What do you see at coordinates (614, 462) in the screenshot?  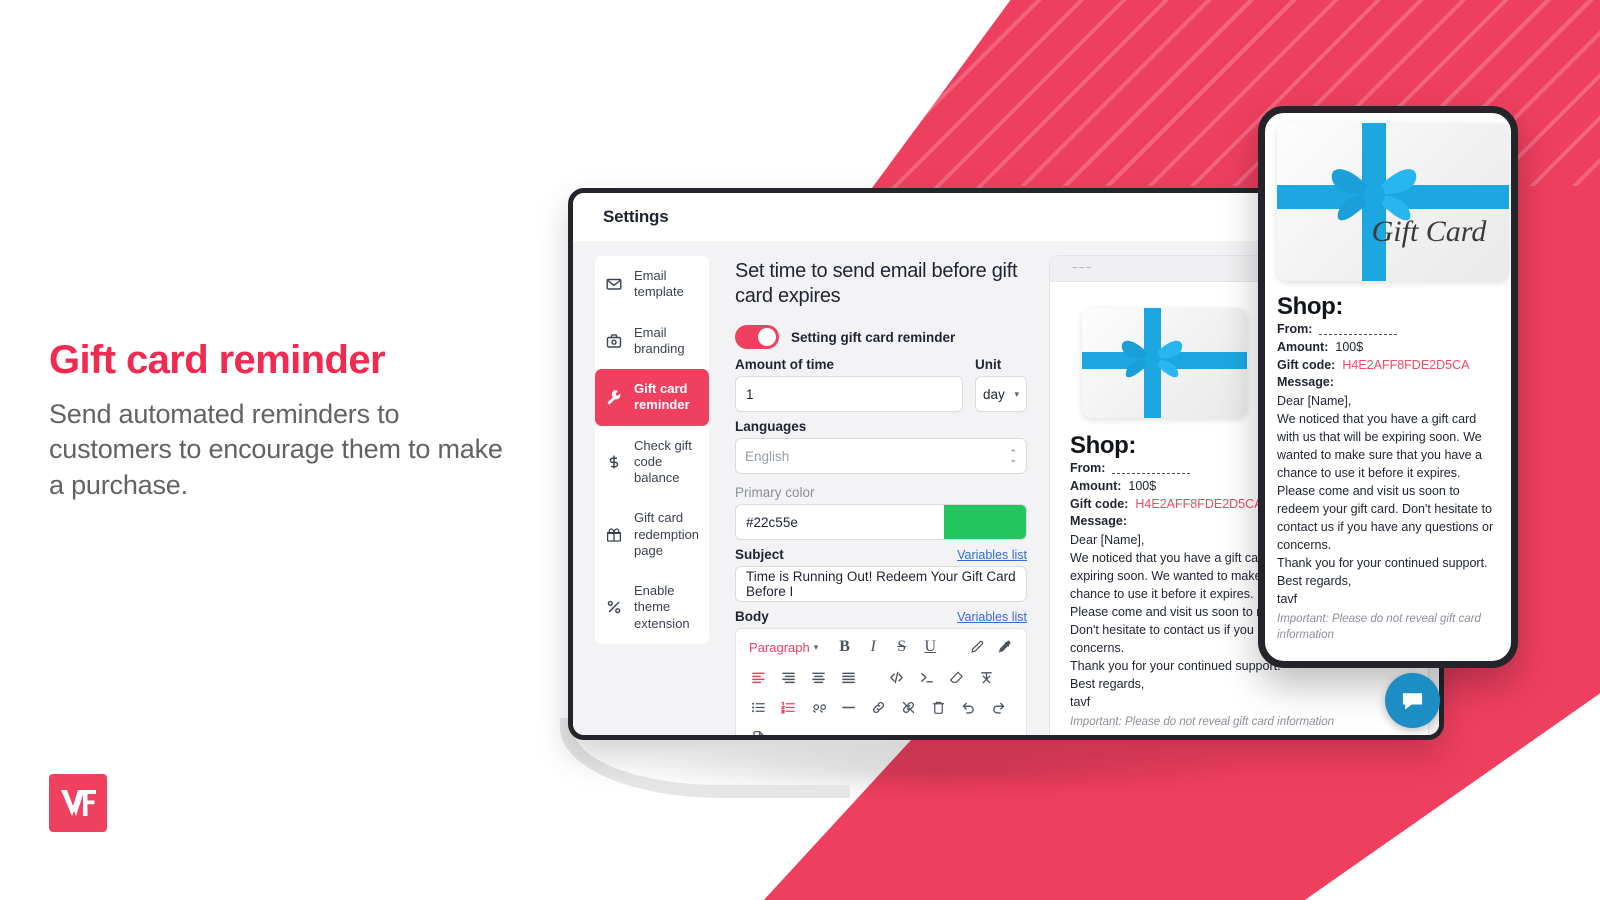 I see `dollar-icon` at bounding box center [614, 462].